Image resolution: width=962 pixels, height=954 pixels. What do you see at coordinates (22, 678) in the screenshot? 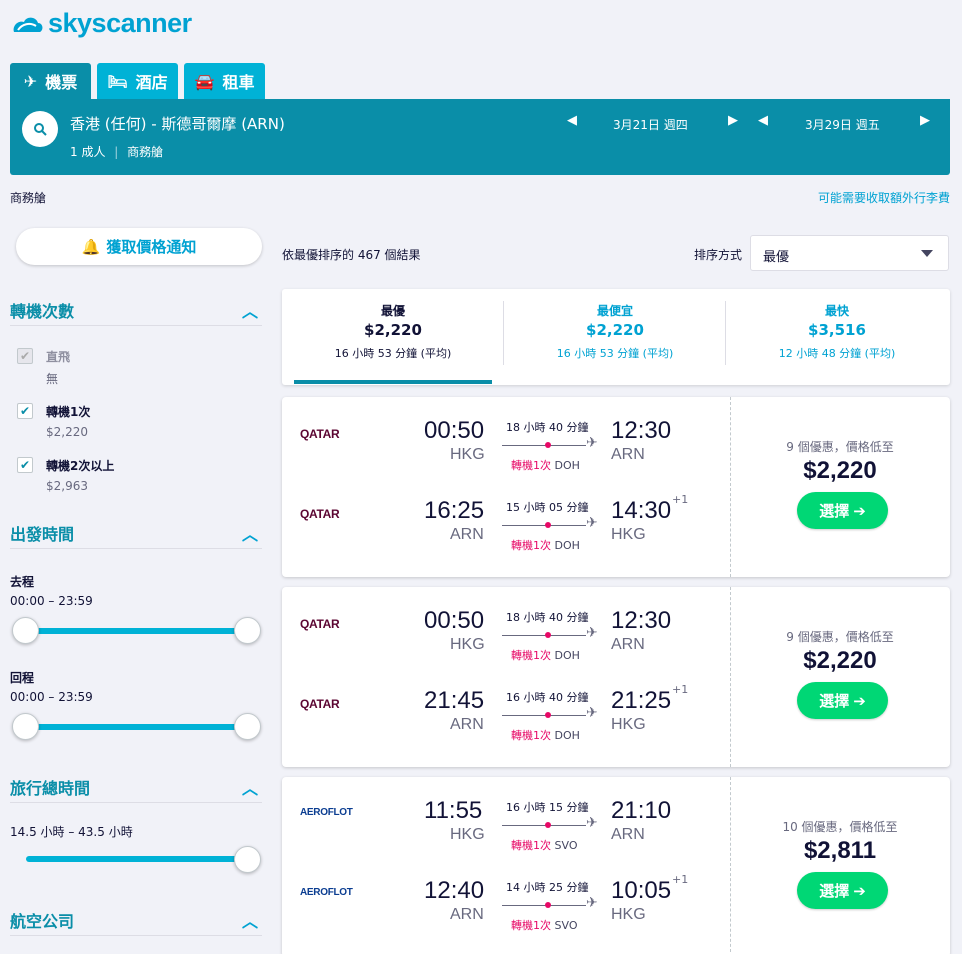
I see `return-label: 回程` at bounding box center [22, 678].